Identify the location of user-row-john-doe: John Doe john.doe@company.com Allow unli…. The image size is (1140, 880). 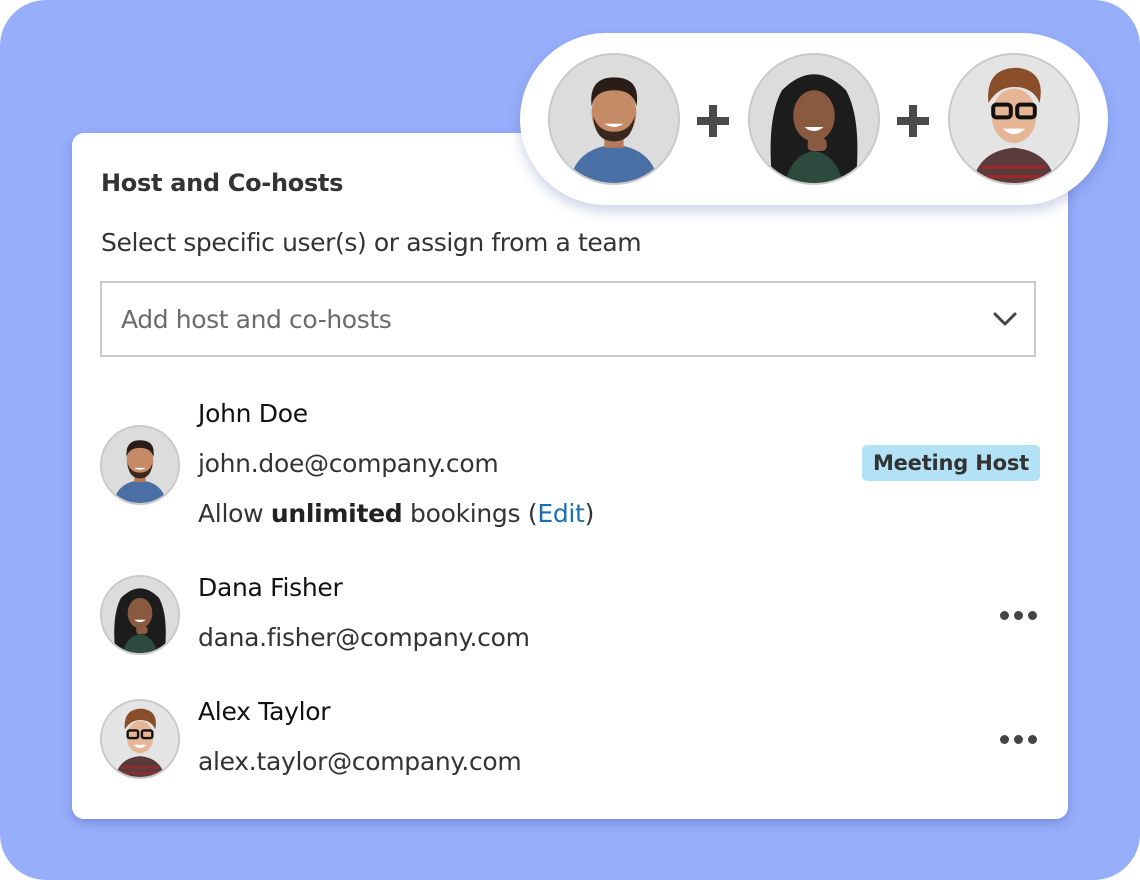
(570, 465).